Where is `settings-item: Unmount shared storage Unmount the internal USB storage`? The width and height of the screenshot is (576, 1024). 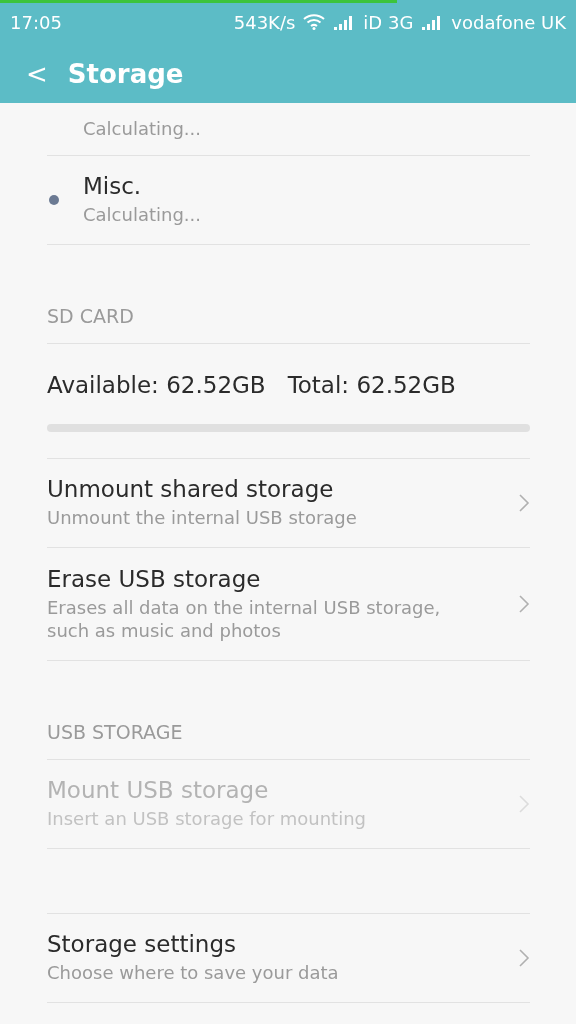
settings-item: Unmount shared storage Unmount the internal USB storage is located at coordinates (288, 503).